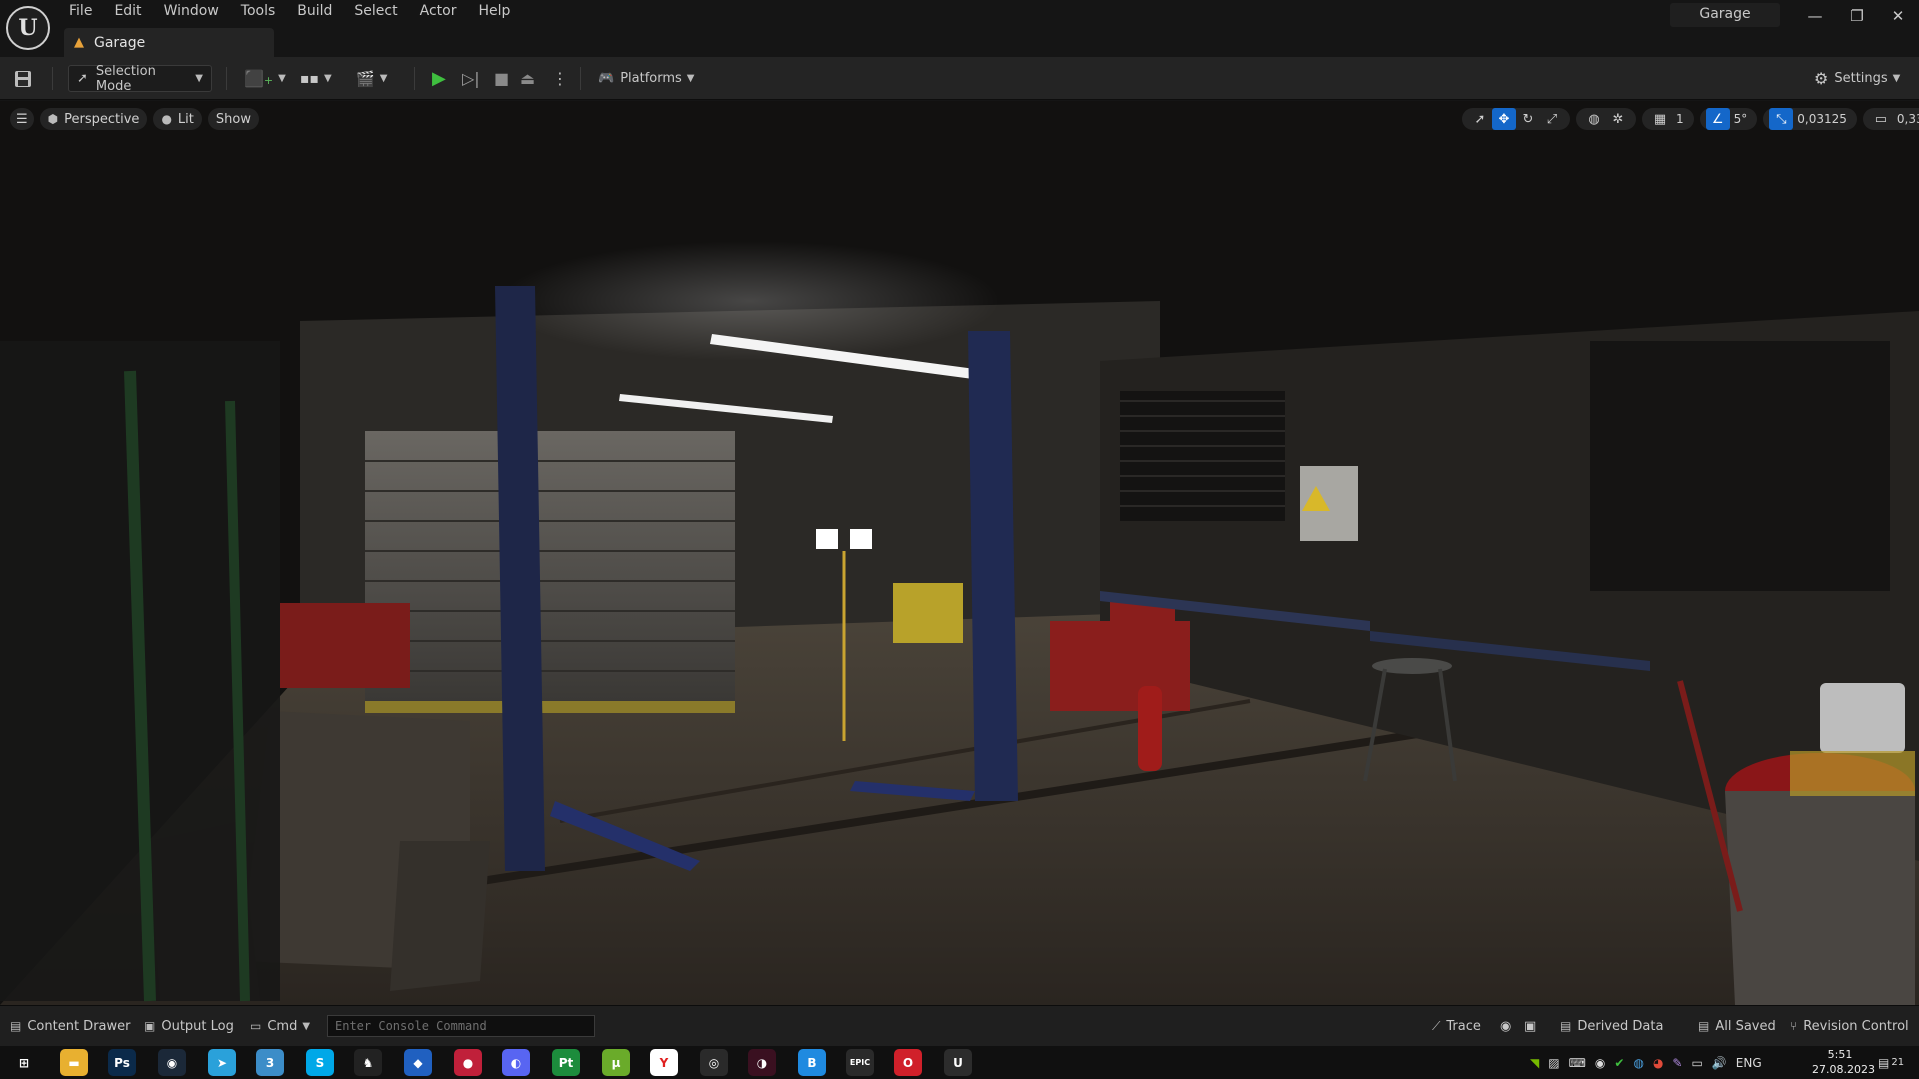 The image size is (1919, 1079). What do you see at coordinates (527, 78) in the screenshot?
I see `eject-icon: ⏏` at bounding box center [527, 78].